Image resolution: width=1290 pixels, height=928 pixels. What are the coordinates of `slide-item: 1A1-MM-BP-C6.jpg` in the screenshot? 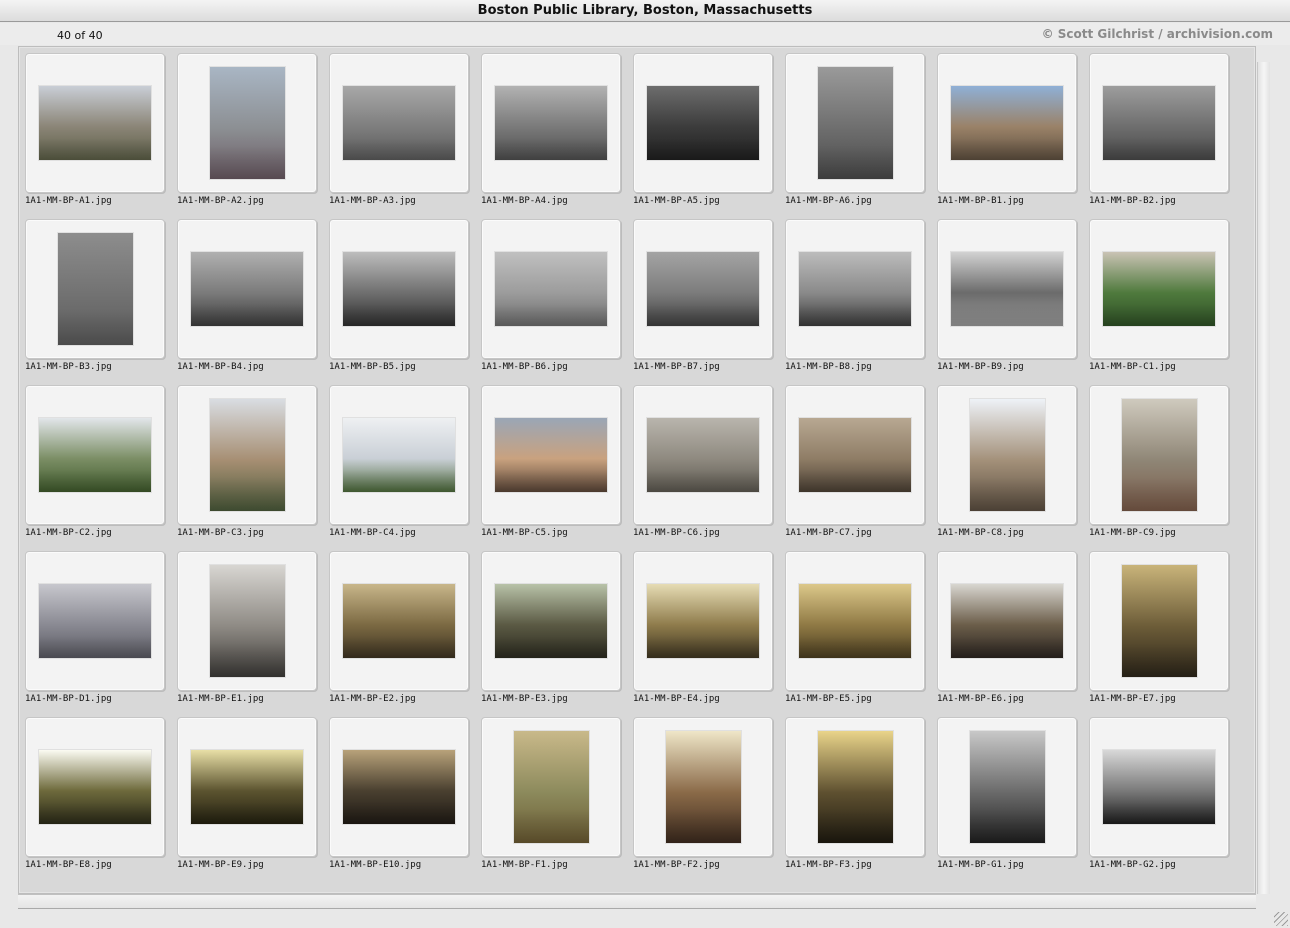 It's located at (703, 461).